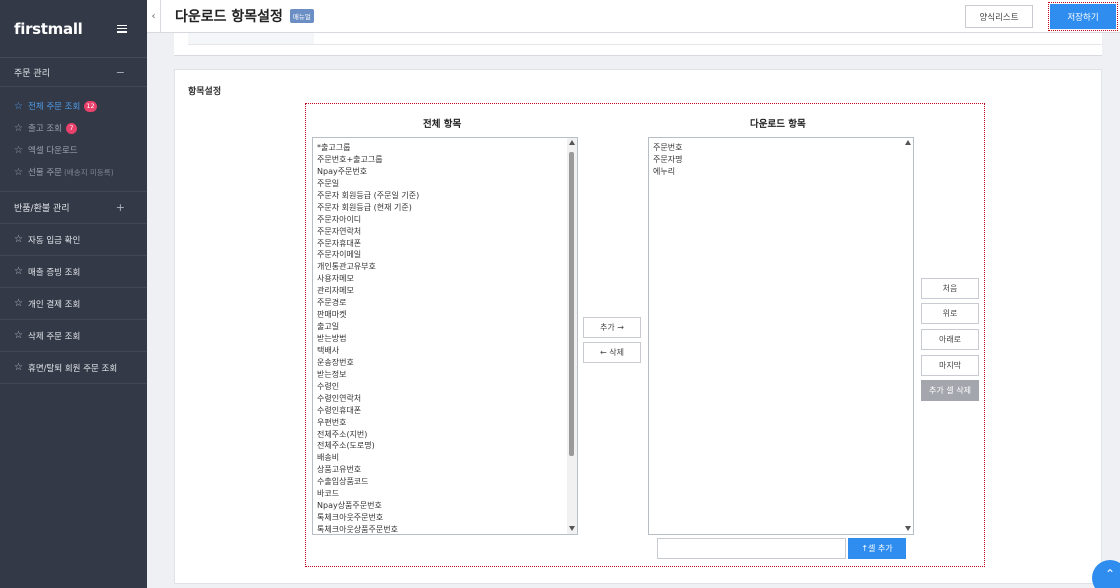 The width and height of the screenshot is (1120, 588). What do you see at coordinates (777, 172) in the screenshot?
I see `list-item: 에누리` at bounding box center [777, 172].